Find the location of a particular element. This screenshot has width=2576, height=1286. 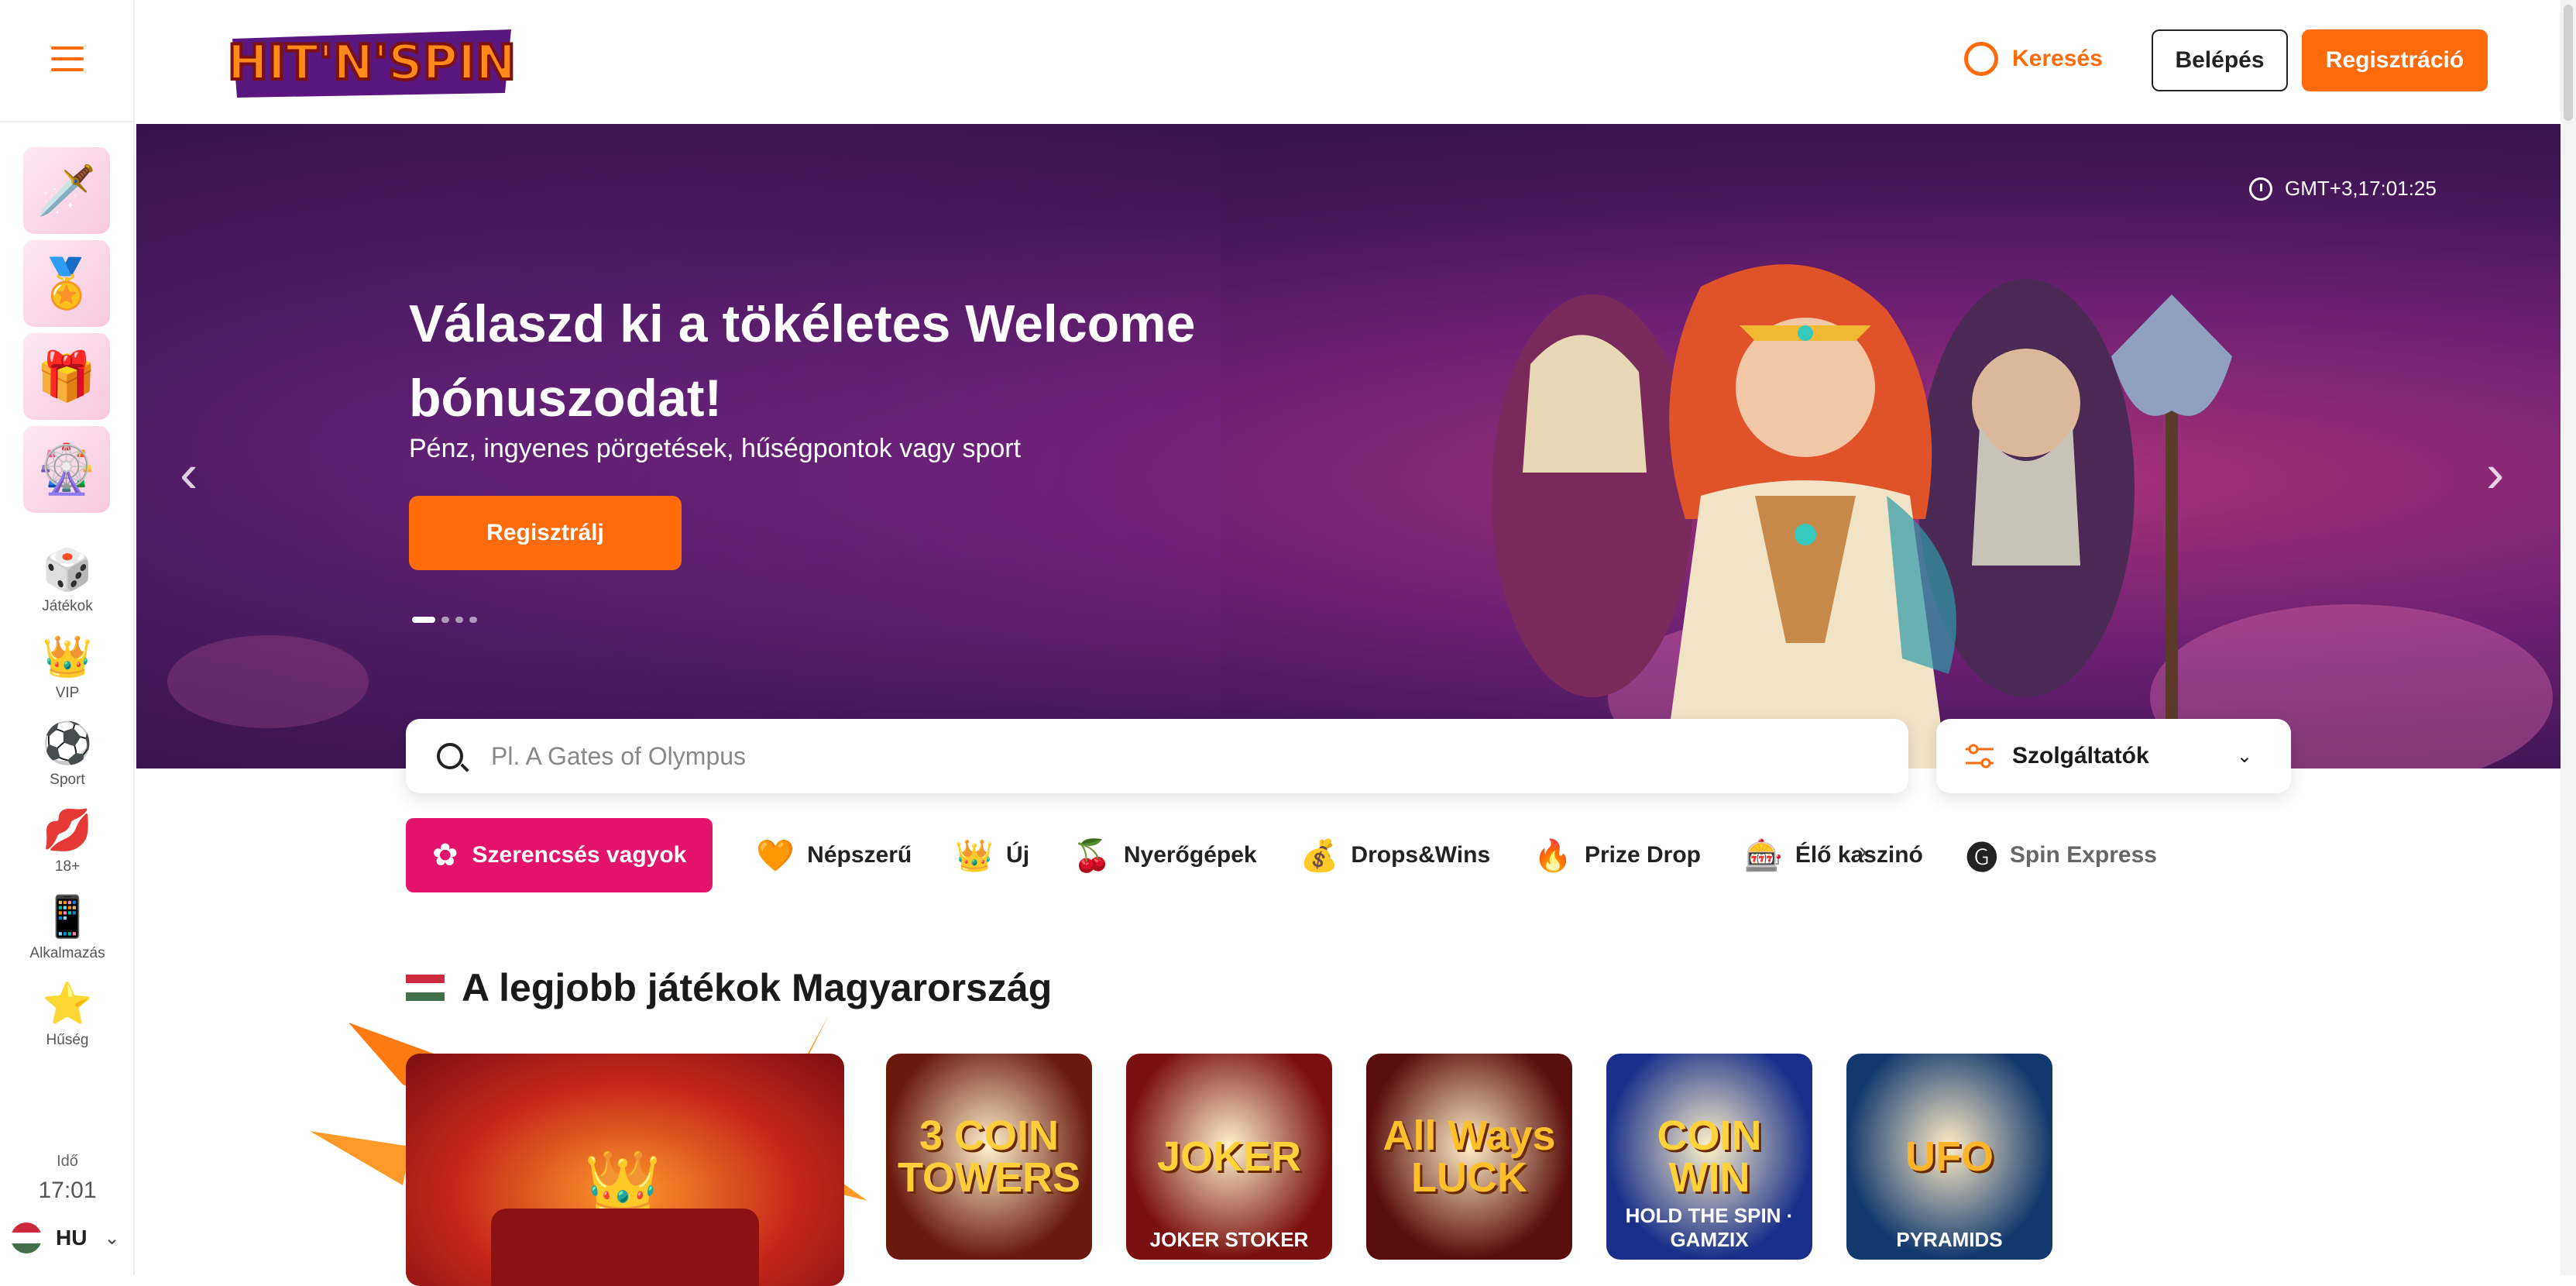

game-tile: 3 COIN TOWERS is located at coordinates (989, 1157).